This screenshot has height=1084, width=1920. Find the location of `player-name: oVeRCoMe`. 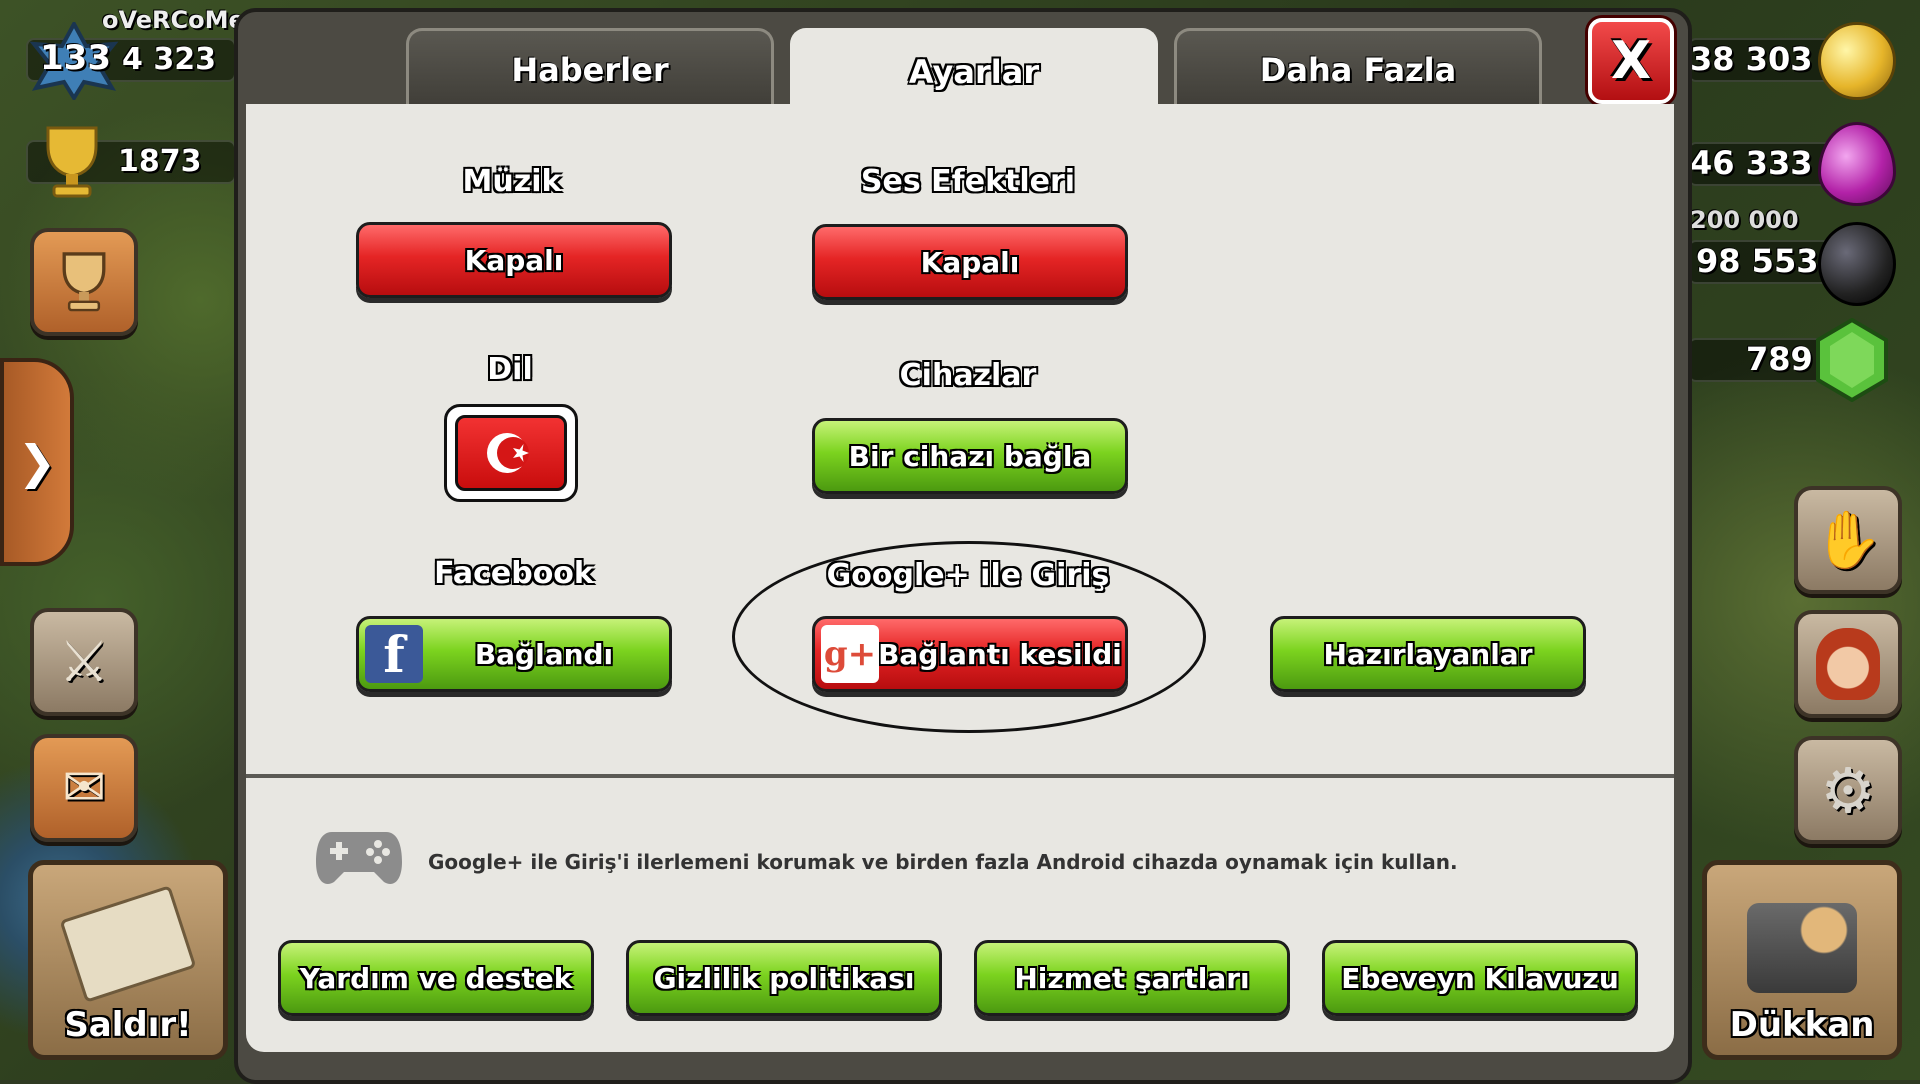

player-name: oVeRCoMe is located at coordinates (173, 20).